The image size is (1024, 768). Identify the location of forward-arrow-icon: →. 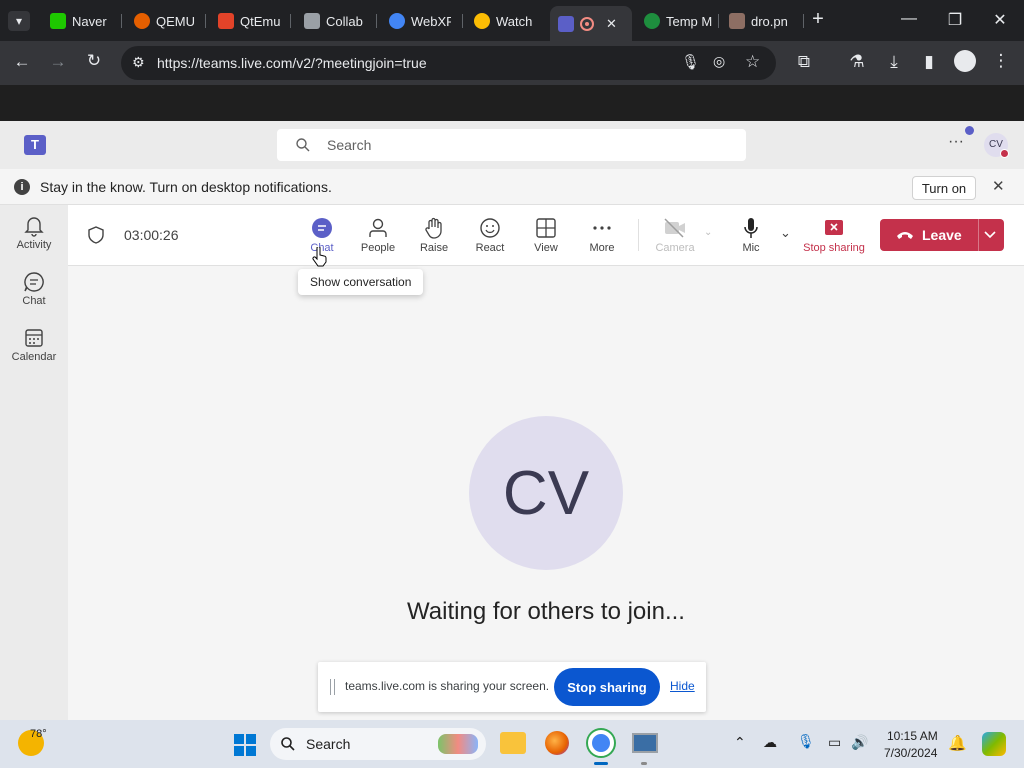
(58, 62).